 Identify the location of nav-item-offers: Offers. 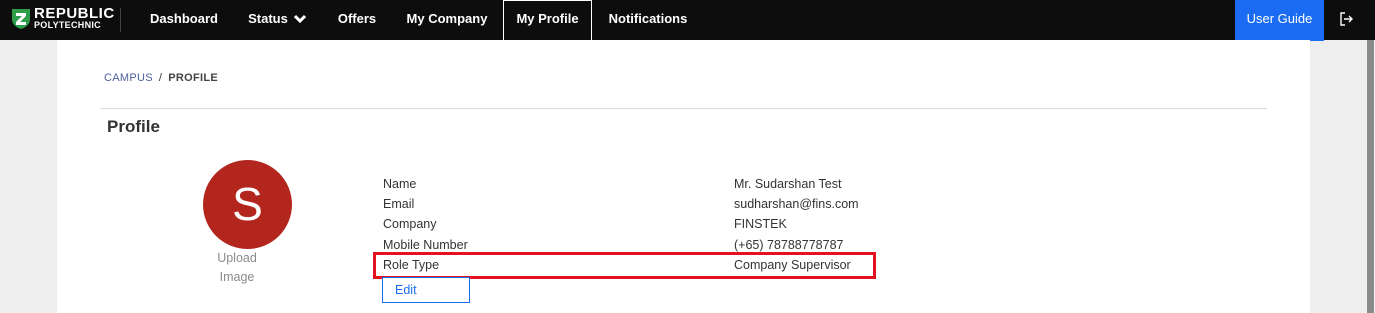
(357, 20).